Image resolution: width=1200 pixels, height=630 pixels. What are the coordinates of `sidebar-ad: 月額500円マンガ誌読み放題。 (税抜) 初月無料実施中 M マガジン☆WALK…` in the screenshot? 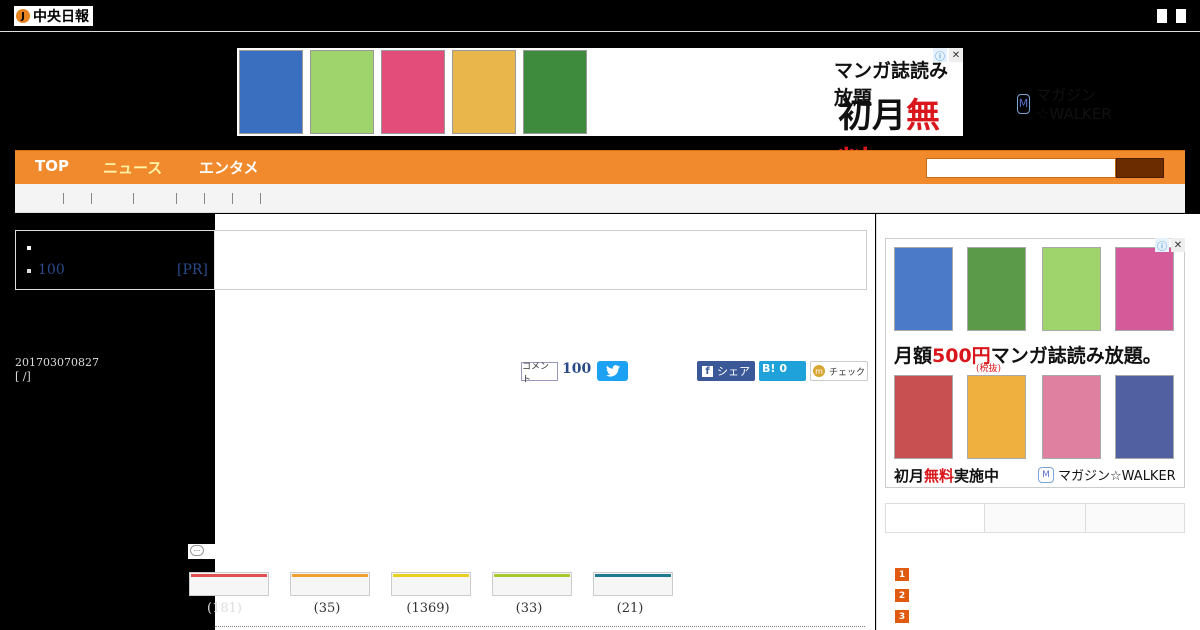 It's located at (1035, 363).